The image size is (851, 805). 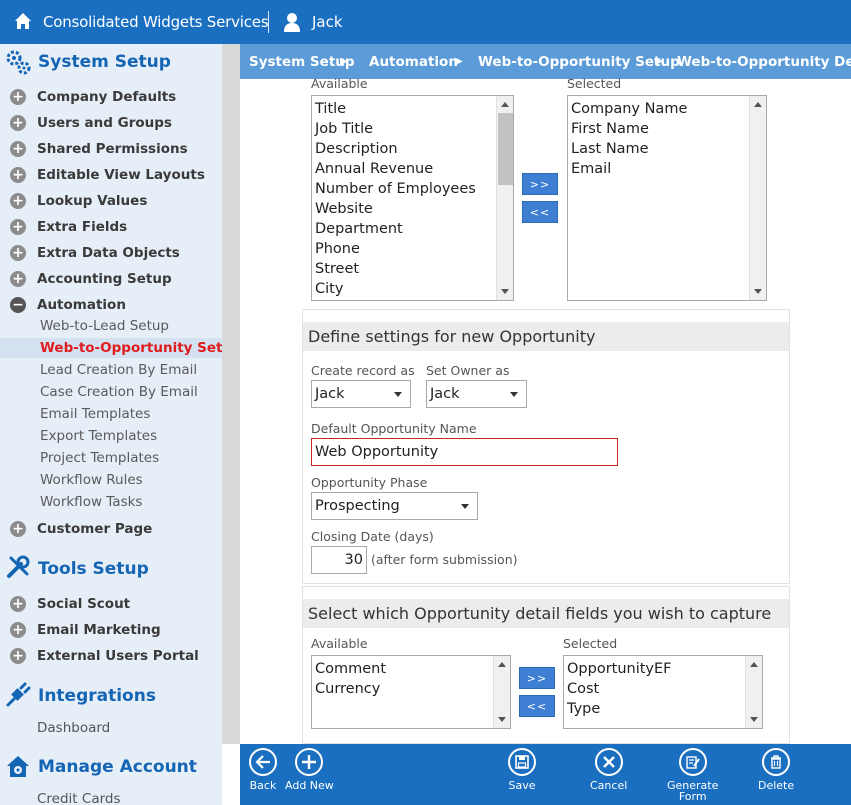 I want to click on breadcrumb-automation: Automation, so click(x=413, y=62).